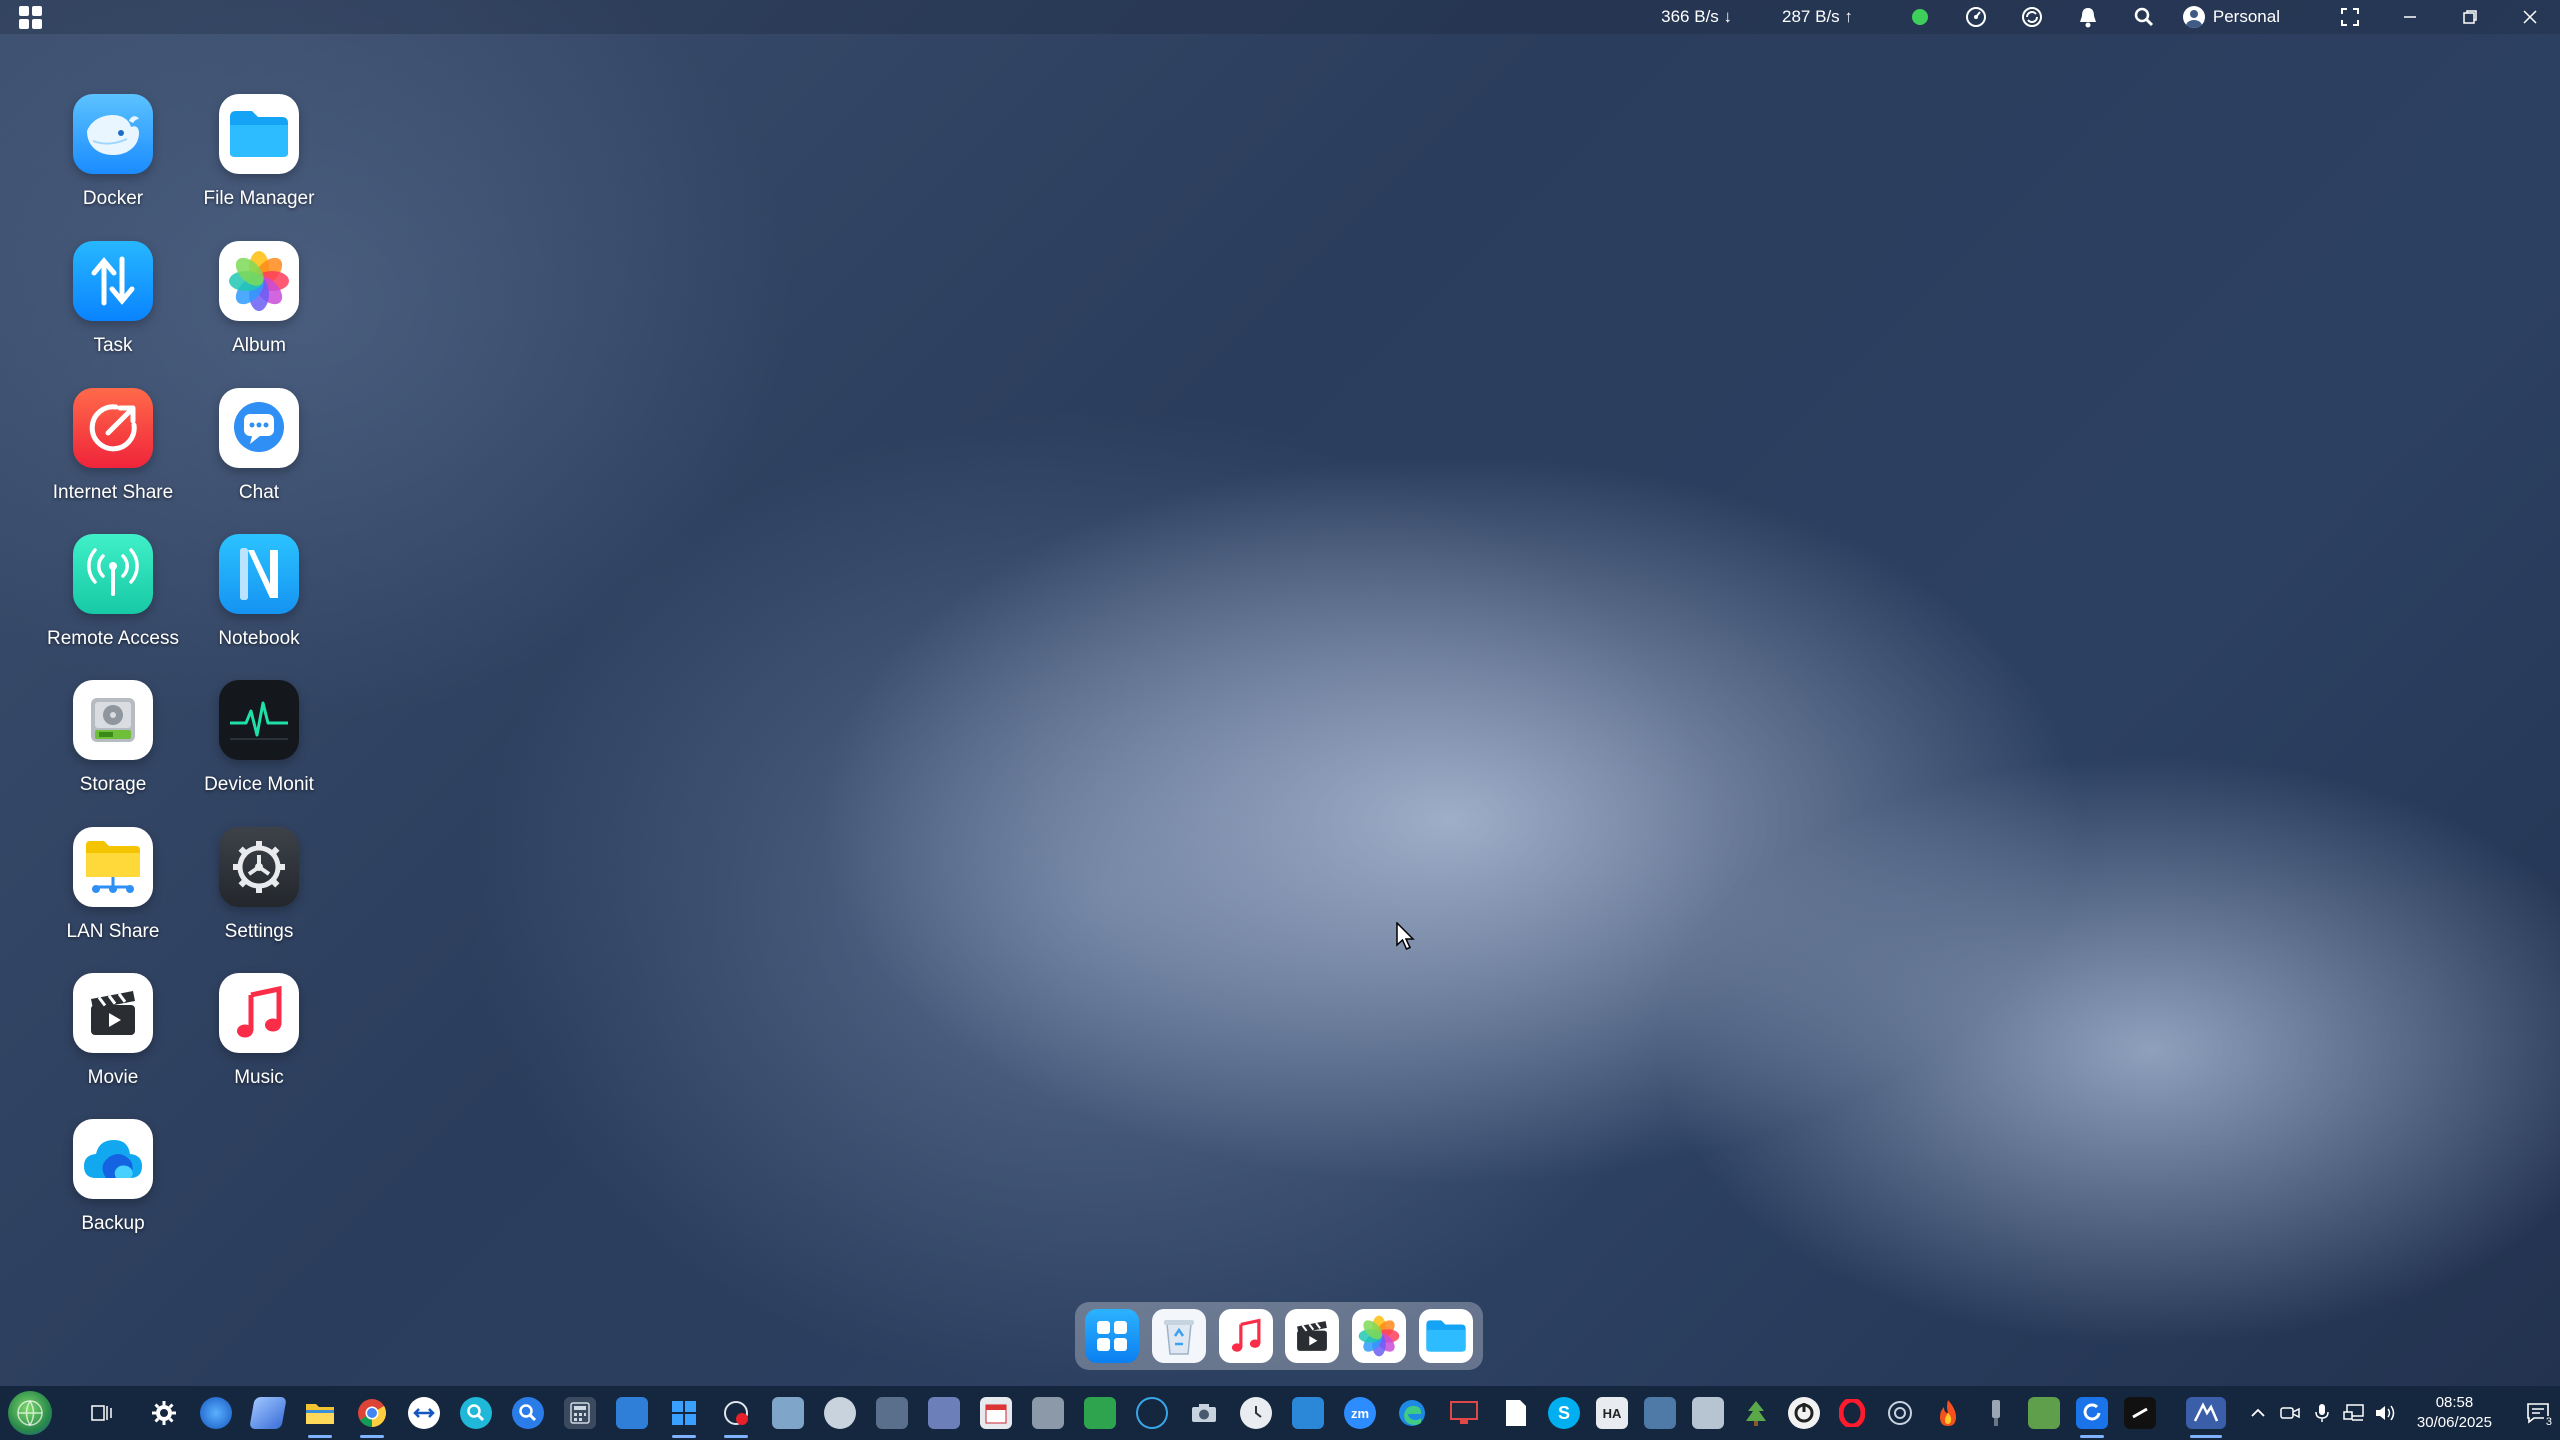 Image resolution: width=2560 pixels, height=1440 pixels. Describe the element at coordinates (1900, 1413) in the screenshot. I see `taskbar-app-ring` at that location.